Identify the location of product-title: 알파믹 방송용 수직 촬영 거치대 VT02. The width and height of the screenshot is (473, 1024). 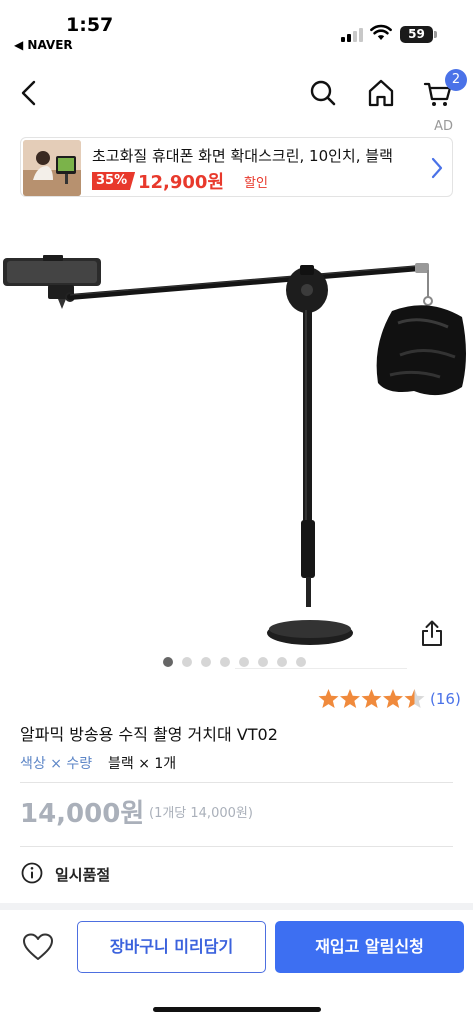
(149, 734).